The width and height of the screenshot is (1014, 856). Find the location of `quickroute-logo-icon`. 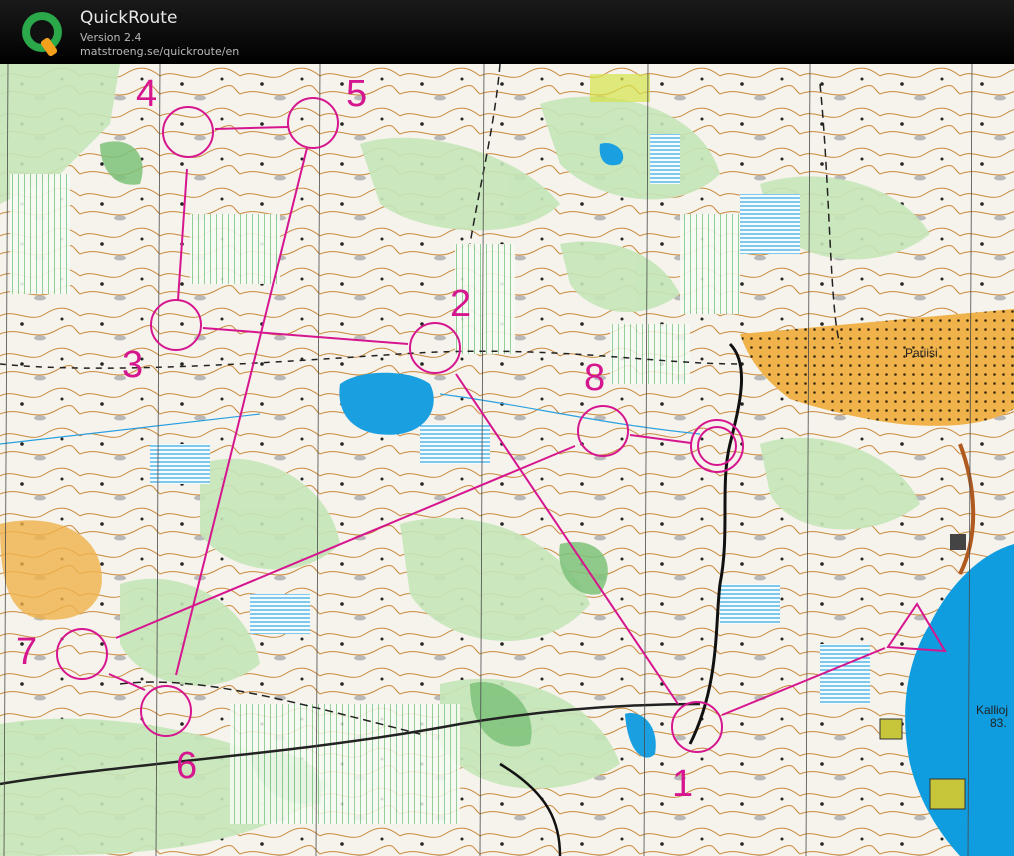

quickroute-logo-icon is located at coordinates (42, 34).